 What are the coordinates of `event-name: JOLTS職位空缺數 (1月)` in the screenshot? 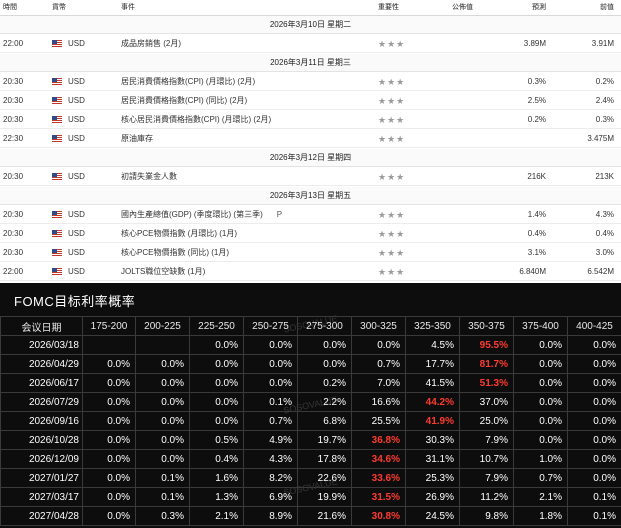 It's located at (163, 271).